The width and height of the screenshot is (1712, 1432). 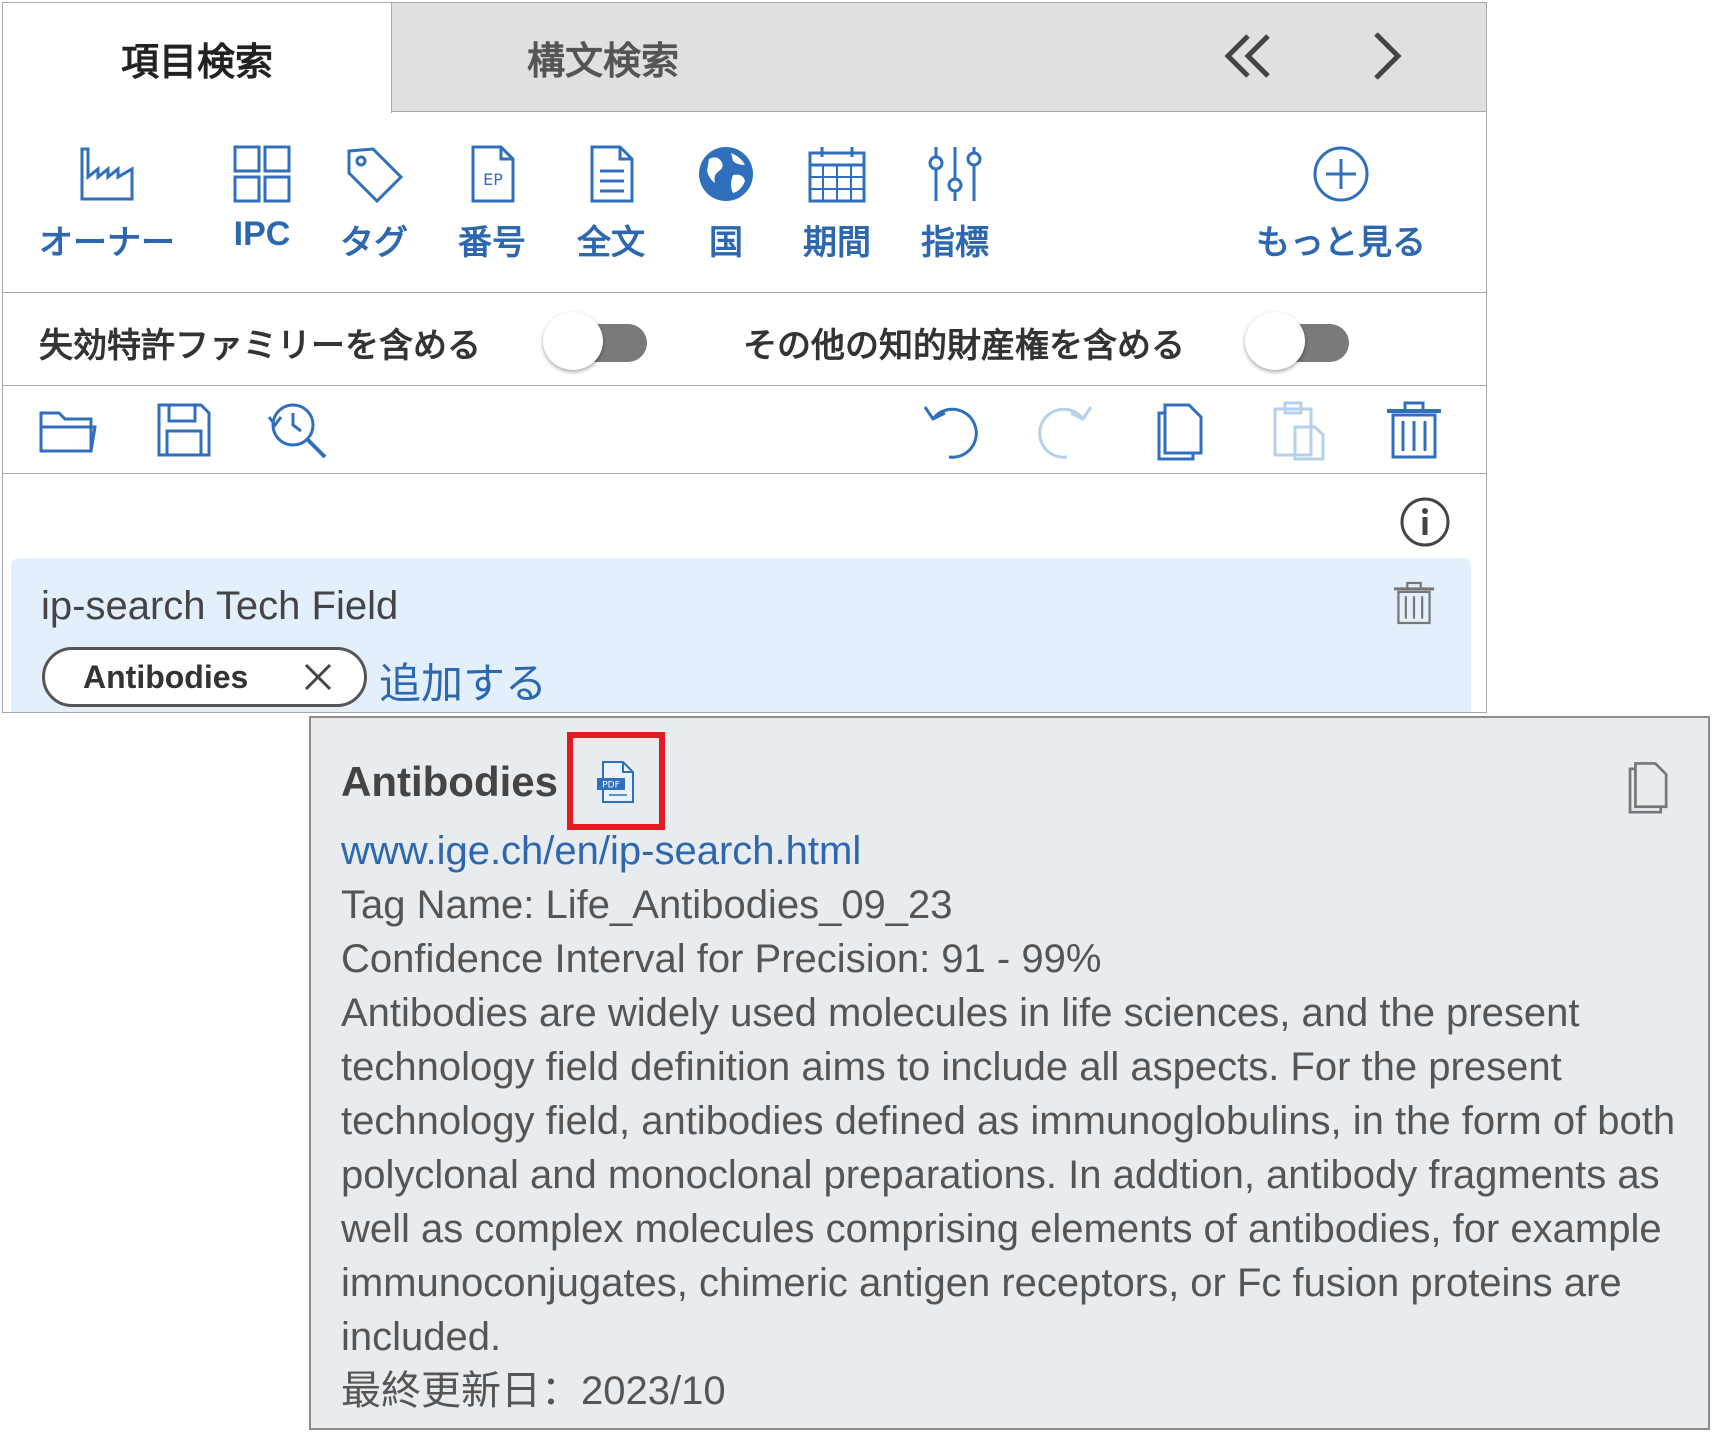 I want to click on redo-icon, so click(x=1066, y=430).